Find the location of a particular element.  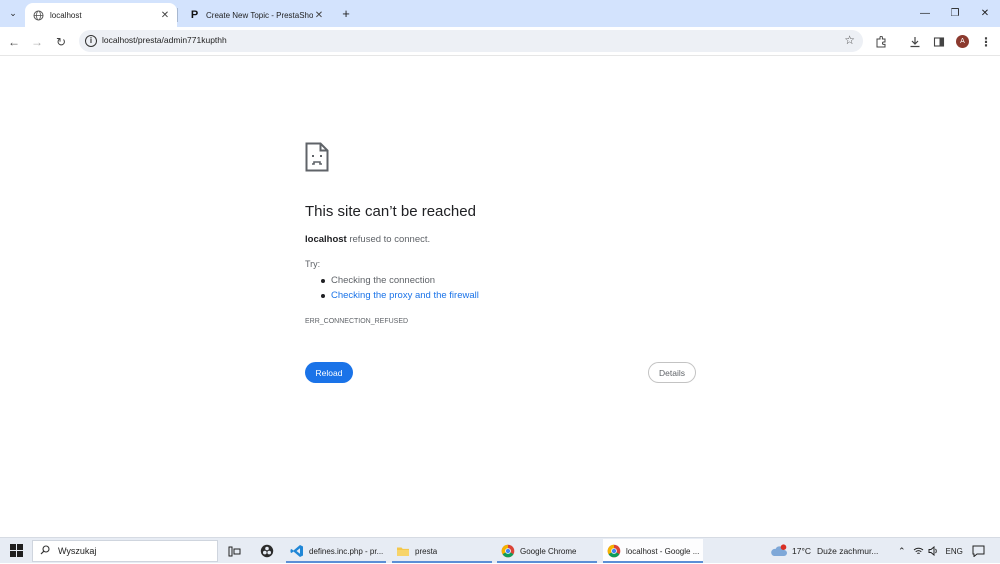

error-description-text: refused to connect. is located at coordinates (388, 239).